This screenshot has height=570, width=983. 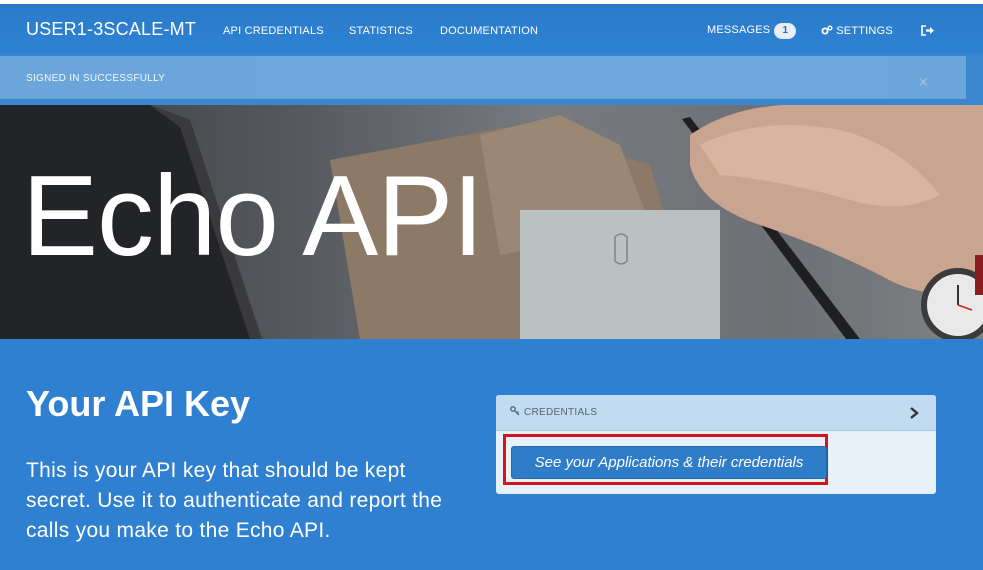 I want to click on page-title: Your API Key, so click(x=138, y=403).